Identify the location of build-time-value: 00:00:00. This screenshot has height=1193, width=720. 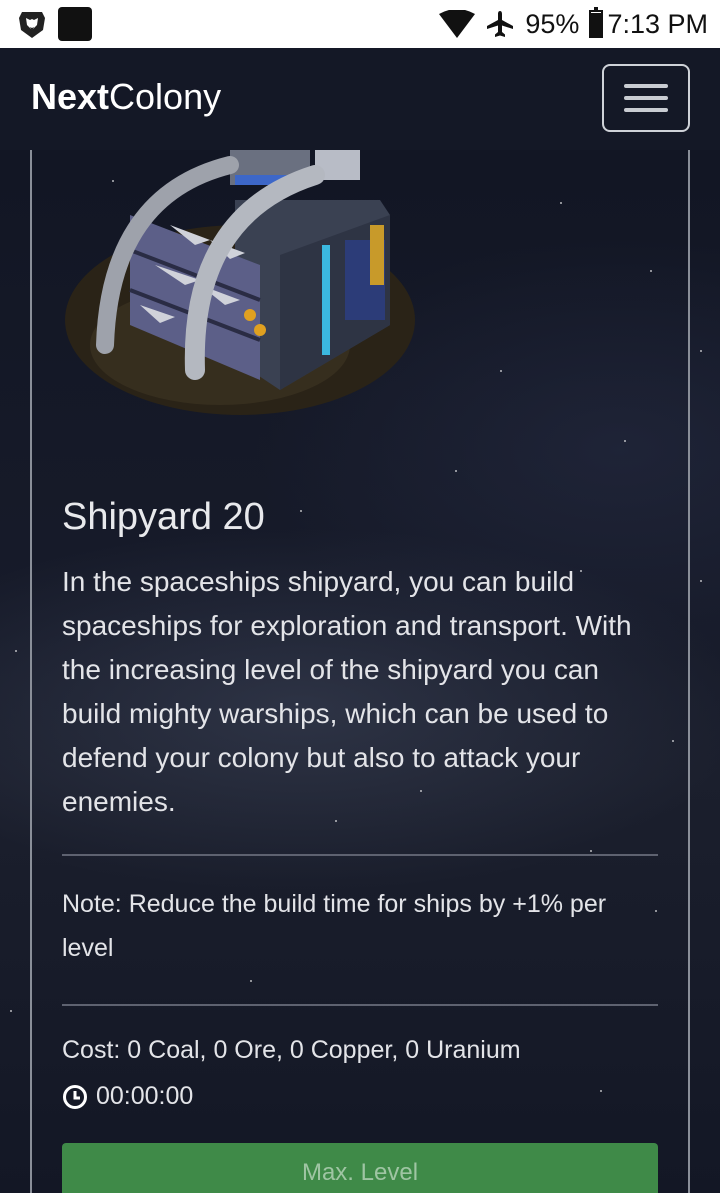
(145, 1096).